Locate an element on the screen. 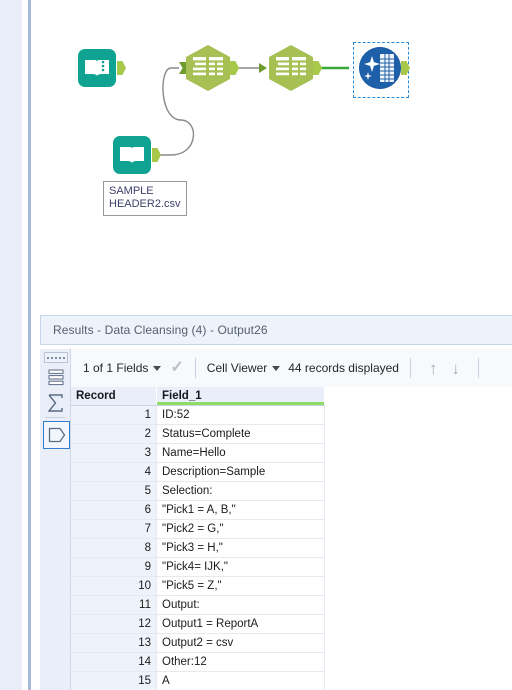 This screenshot has height=690, width=512. data-pentagon-glyph-icon is located at coordinates (56, 435).